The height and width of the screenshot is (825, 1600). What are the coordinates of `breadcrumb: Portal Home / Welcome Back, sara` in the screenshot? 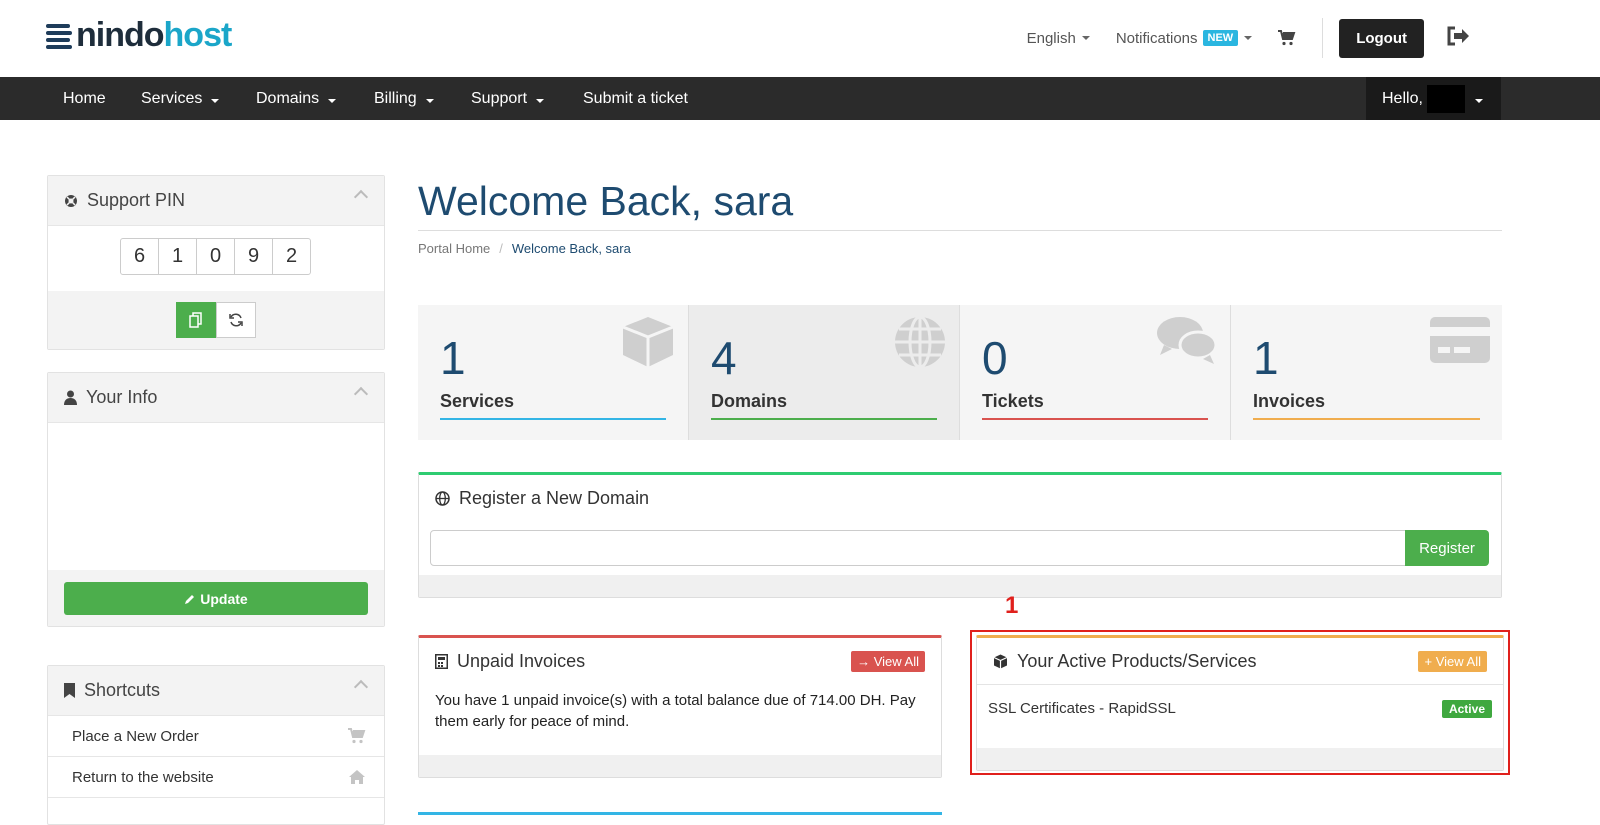 It's located at (524, 248).